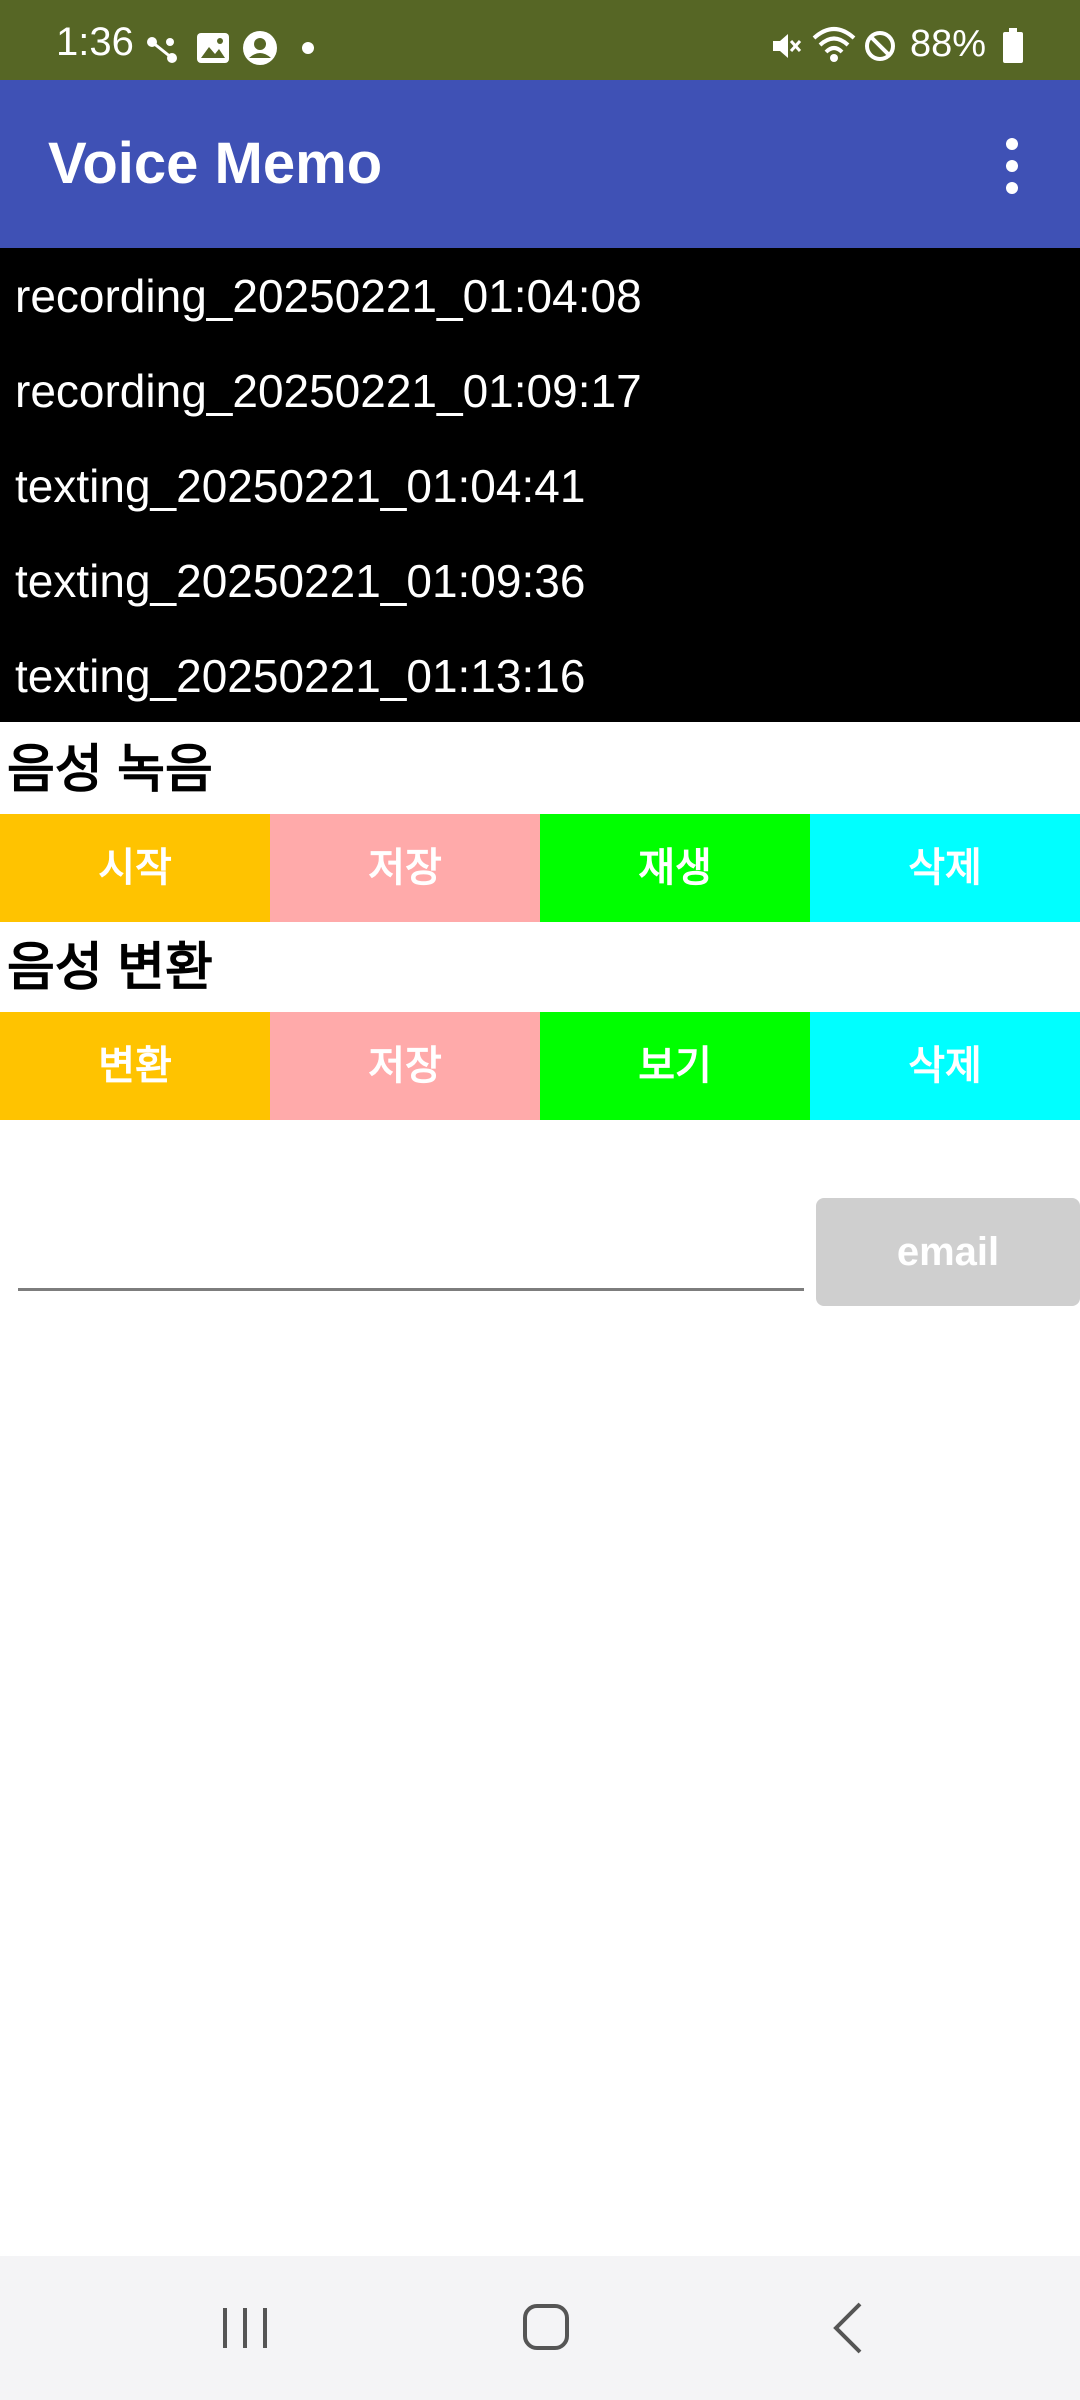 Image resolution: width=1080 pixels, height=2400 pixels. I want to click on voice-recording-buttons: 시작 저장 재생 삭제, so click(540, 868).